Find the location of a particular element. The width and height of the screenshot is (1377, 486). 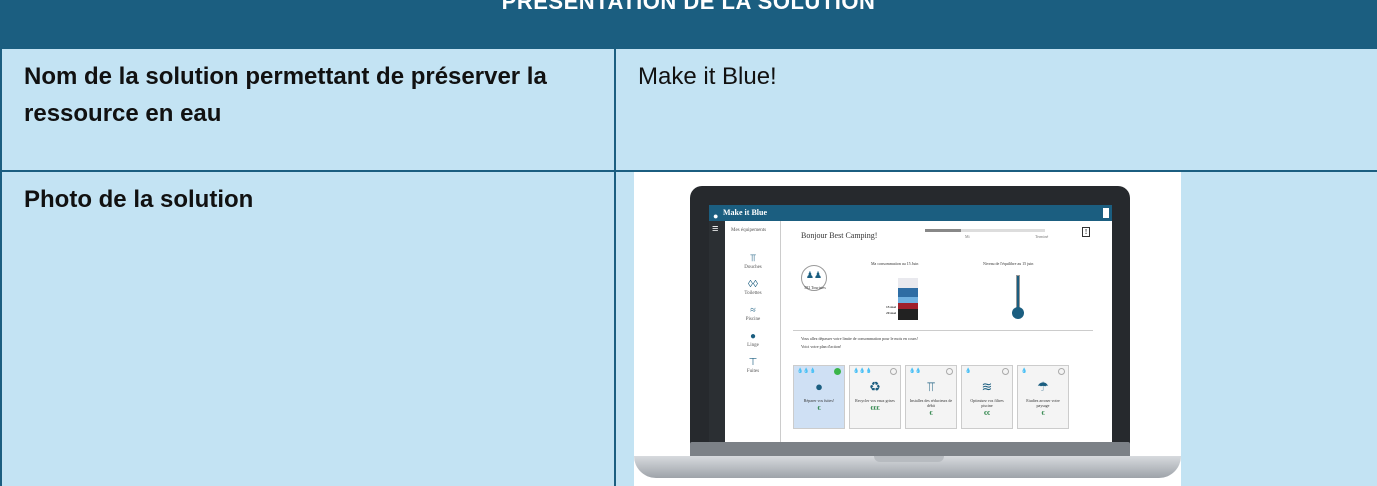

section-banner: PRÉSENTATION DE LA SOLUTION is located at coordinates (688, 23).